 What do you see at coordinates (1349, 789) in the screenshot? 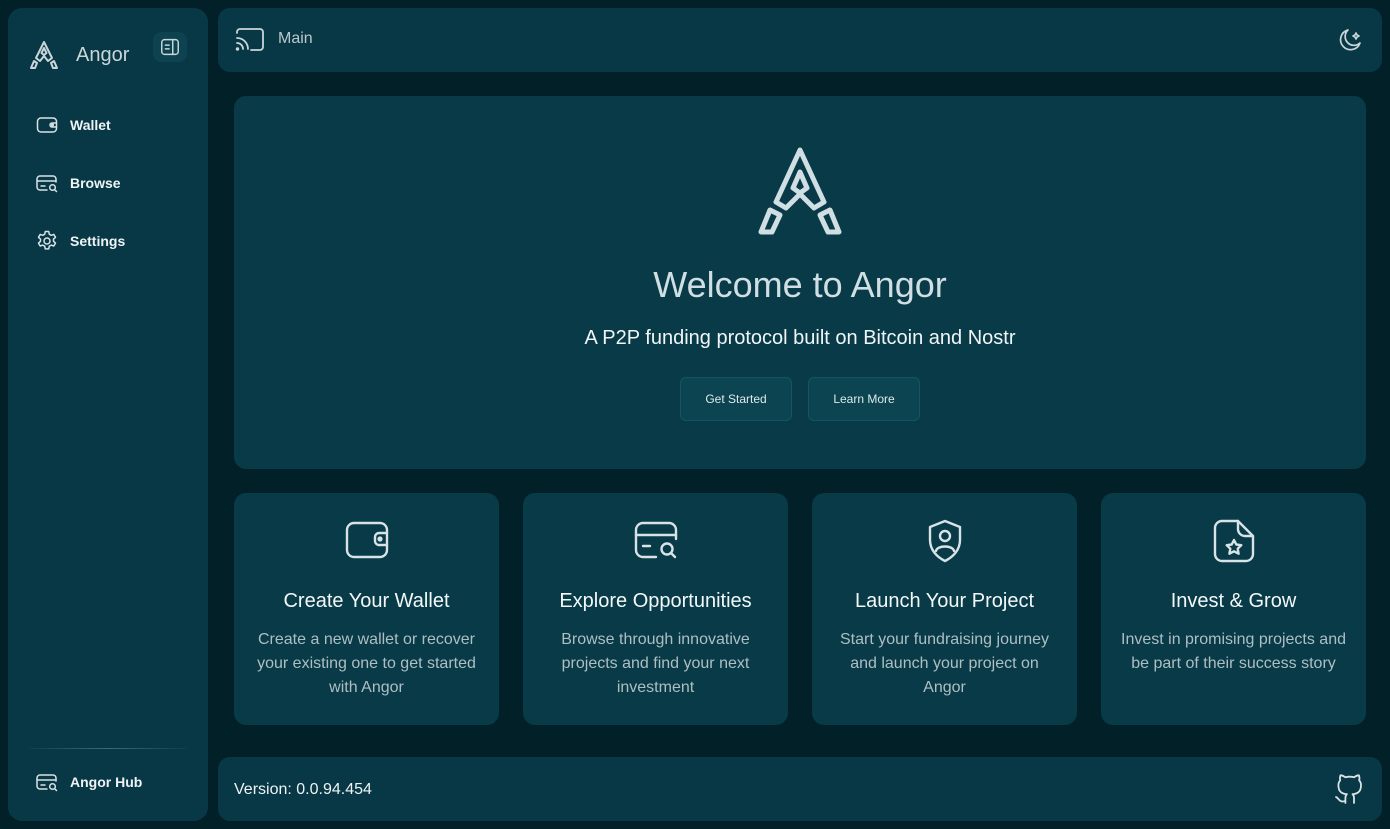
I see `github-icon` at bounding box center [1349, 789].